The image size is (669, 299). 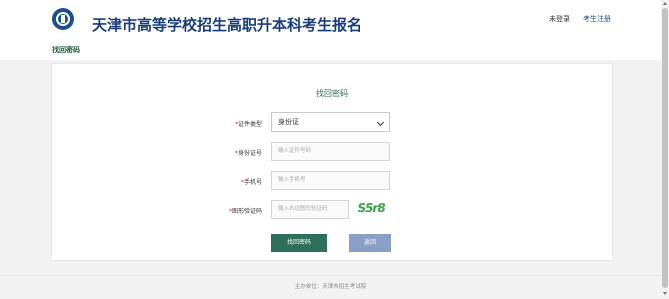 What do you see at coordinates (330, 50) in the screenshot?
I see `breadcrumb-bar: 找回密码` at bounding box center [330, 50].